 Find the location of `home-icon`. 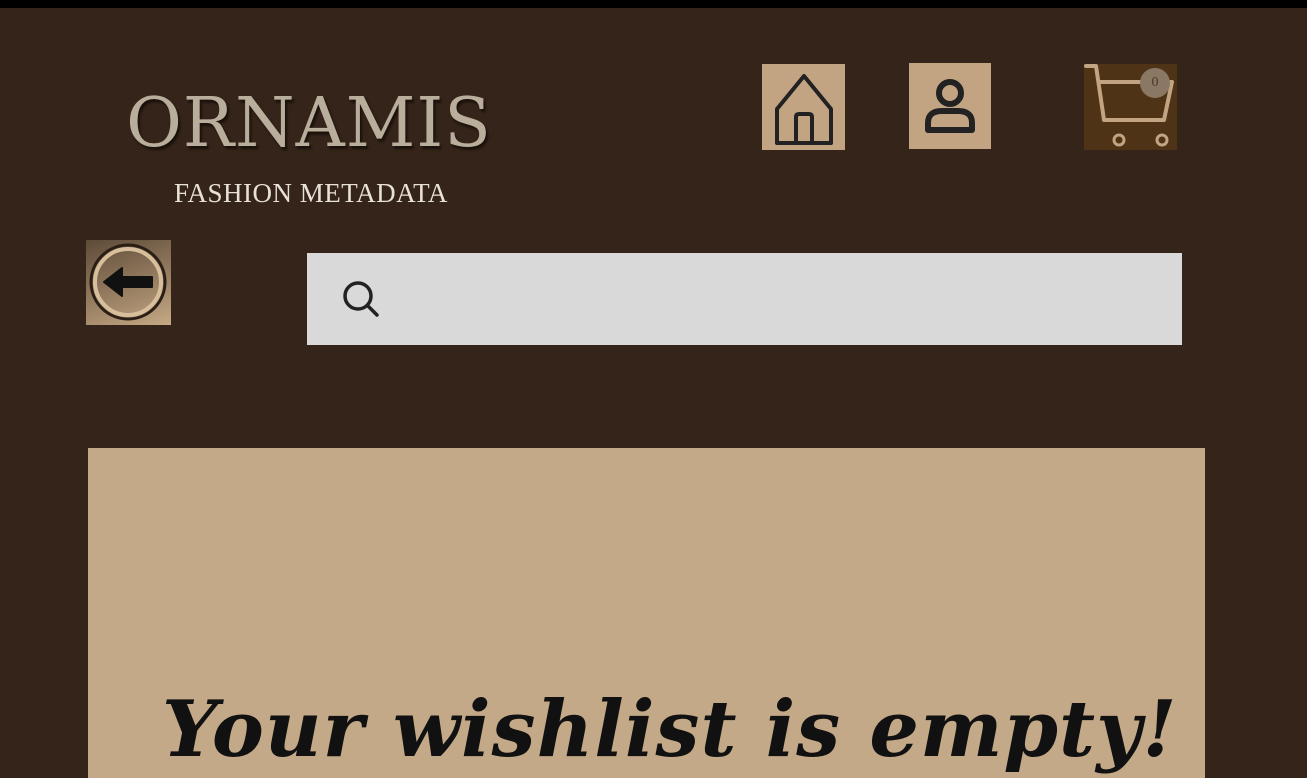

home-icon is located at coordinates (803, 109).